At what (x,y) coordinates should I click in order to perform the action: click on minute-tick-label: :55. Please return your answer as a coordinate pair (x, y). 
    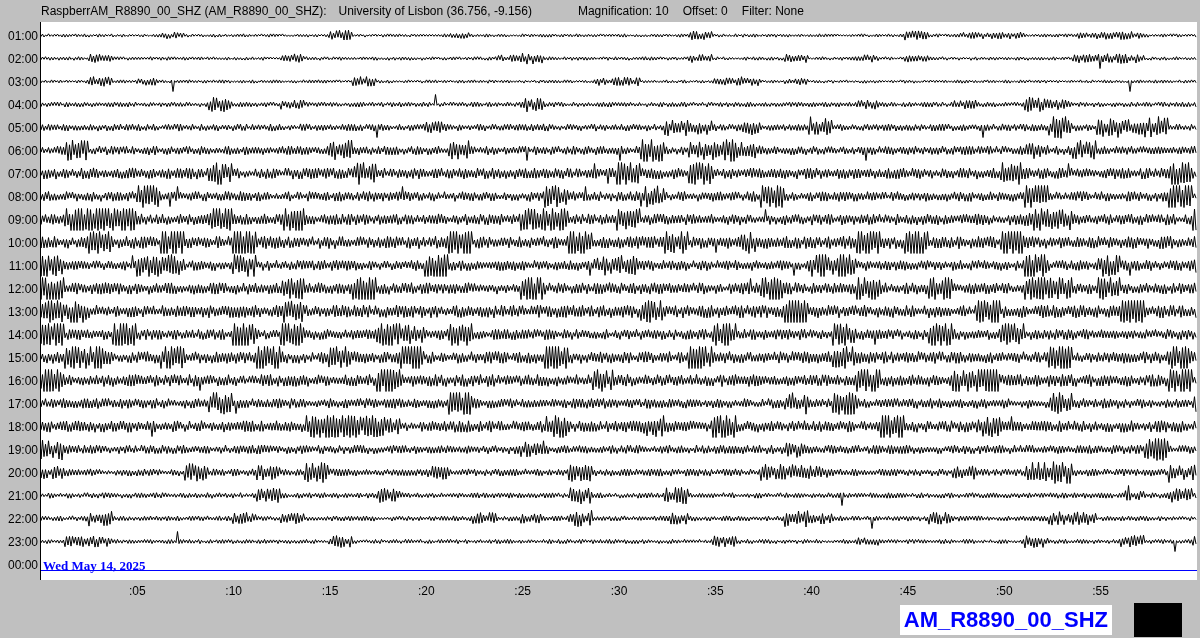
    Looking at the image, I should click on (1100, 591).